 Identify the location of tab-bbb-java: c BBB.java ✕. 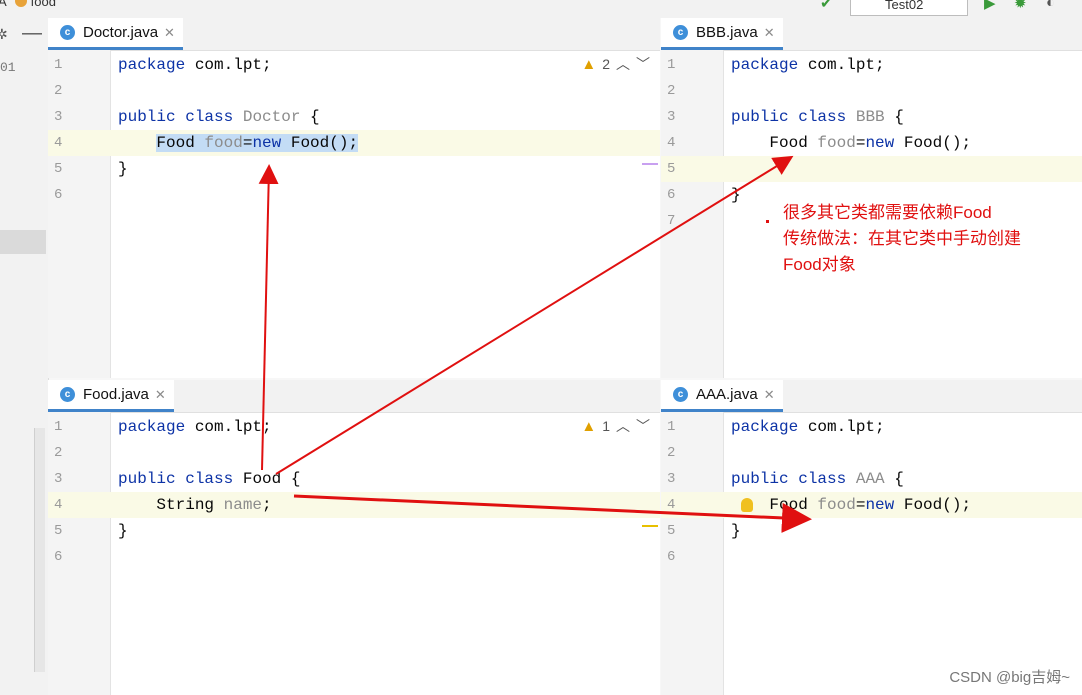
(722, 34).